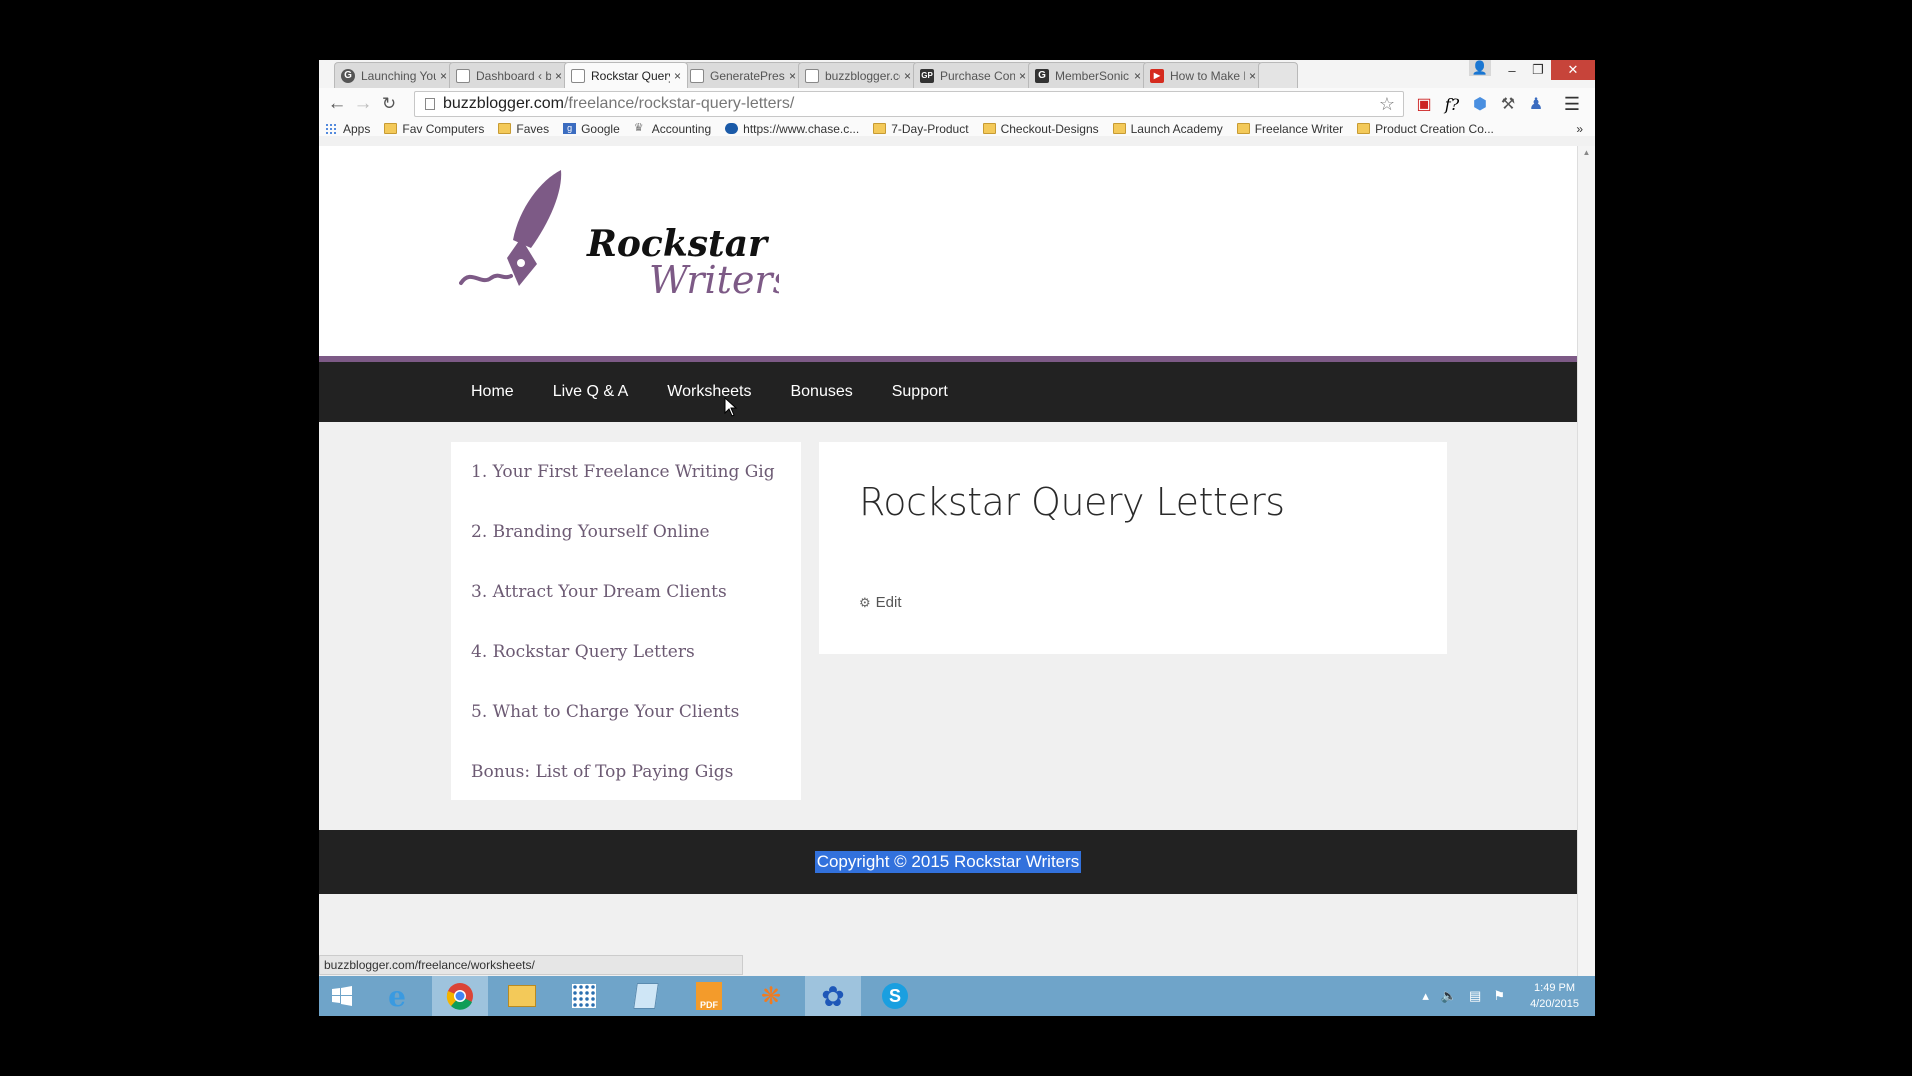 The height and width of the screenshot is (1076, 1912). Describe the element at coordinates (709, 996) in the screenshot. I see `pdf-icon: PDF` at that location.